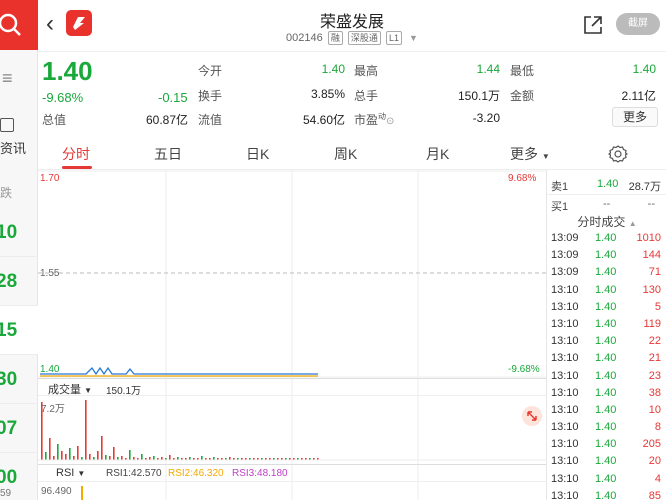  I want to click on trade-row: 13:09 1.40 1010, so click(606, 238).